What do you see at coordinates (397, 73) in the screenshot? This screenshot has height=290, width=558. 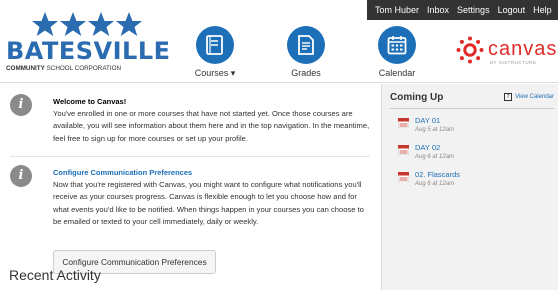 I see `nav-calendar-label: Calendar` at bounding box center [397, 73].